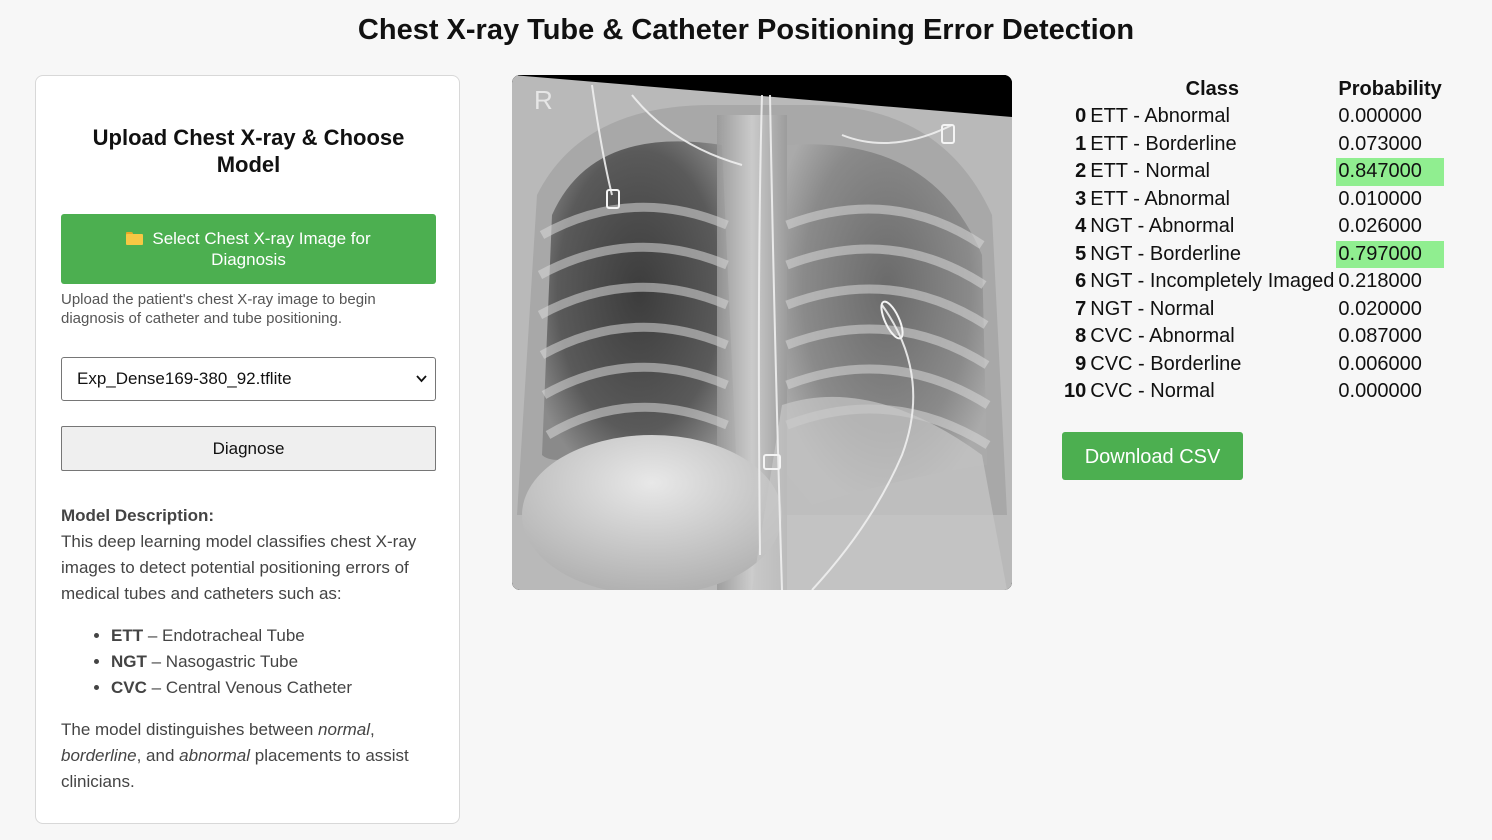 The height and width of the screenshot is (840, 1492). I want to click on row-index: 8, so click(1081, 336).